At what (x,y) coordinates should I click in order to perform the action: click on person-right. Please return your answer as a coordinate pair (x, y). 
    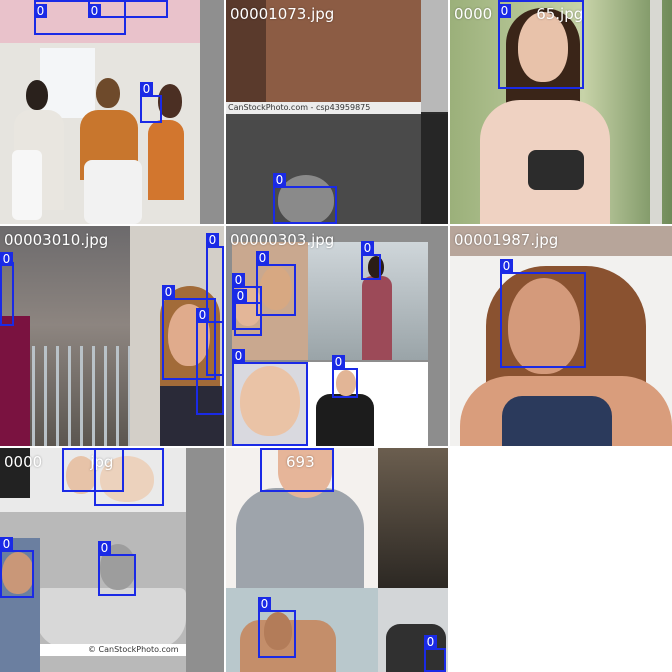
    Looking at the image, I should click on (166, 160).